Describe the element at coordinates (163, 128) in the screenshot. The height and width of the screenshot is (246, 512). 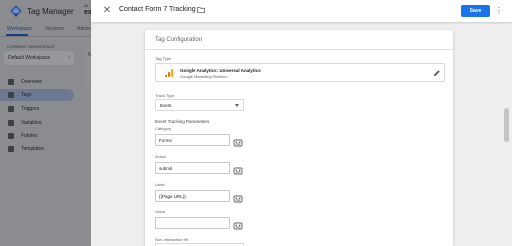
I see `category-label: Category` at that location.